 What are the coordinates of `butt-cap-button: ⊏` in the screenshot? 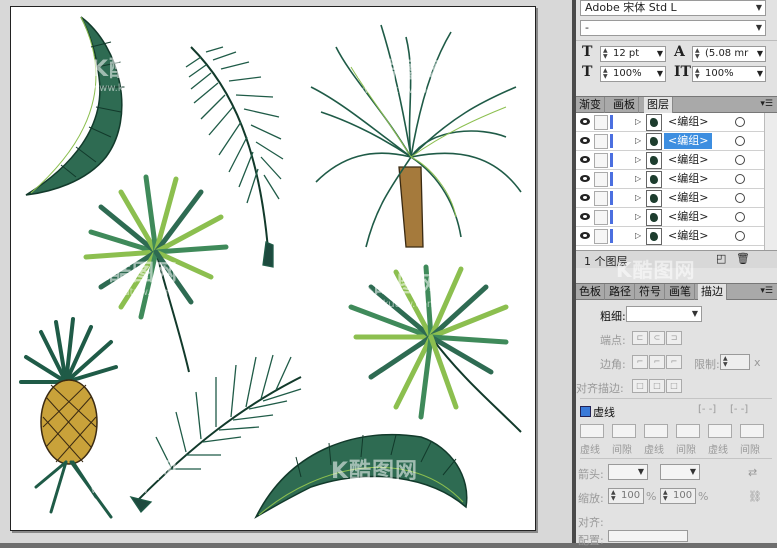 It's located at (640, 338).